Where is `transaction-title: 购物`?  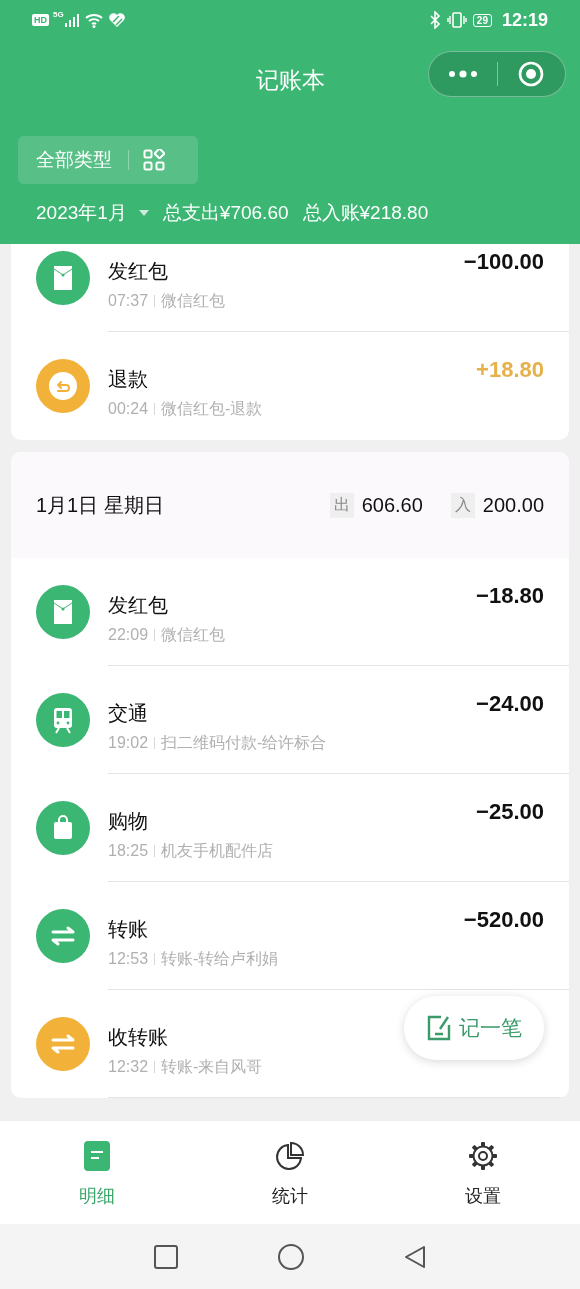
transaction-title: 购物 is located at coordinates (128, 821).